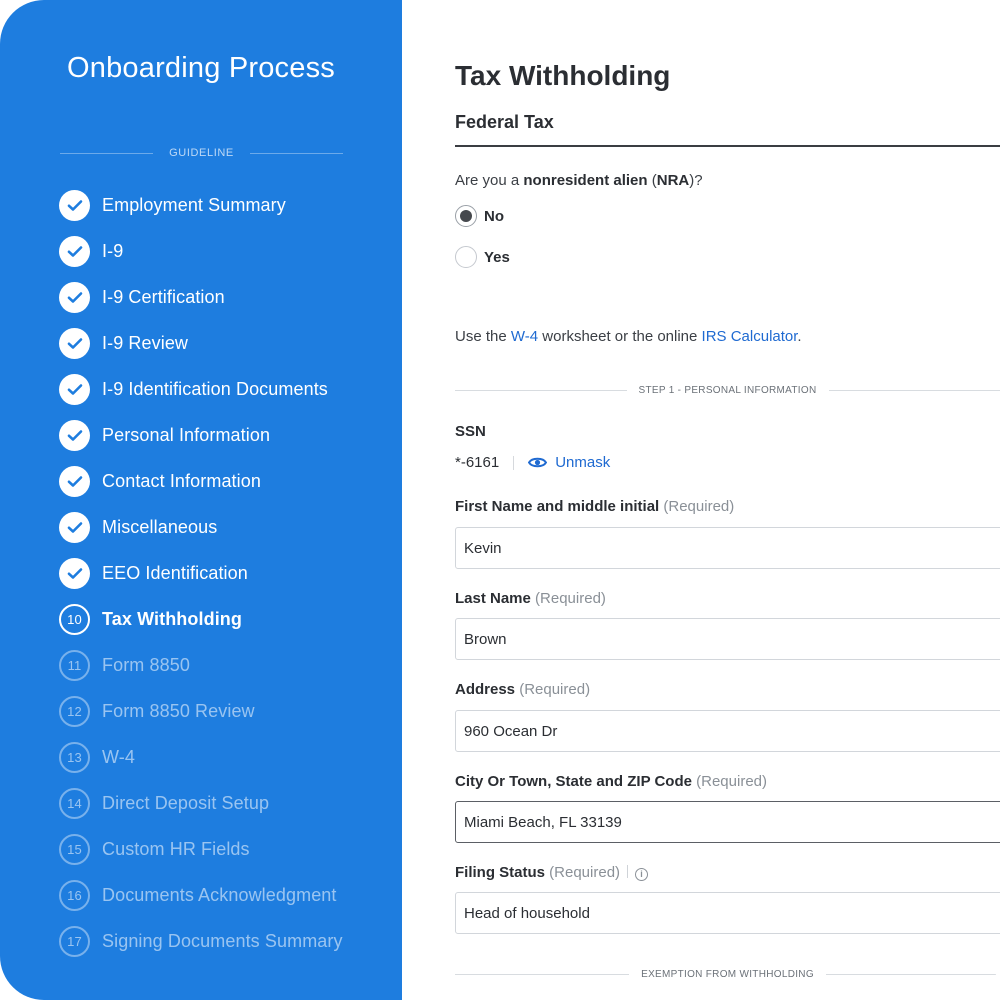 The width and height of the screenshot is (1000, 1000). What do you see at coordinates (118, 756) in the screenshot?
I see `sidebar-step-label: W-4` at bounding box center [118, 756].